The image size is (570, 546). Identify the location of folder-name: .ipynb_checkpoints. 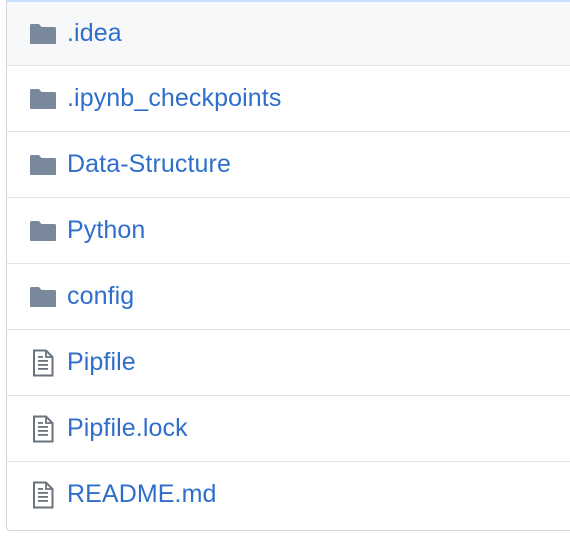
(174, 98).